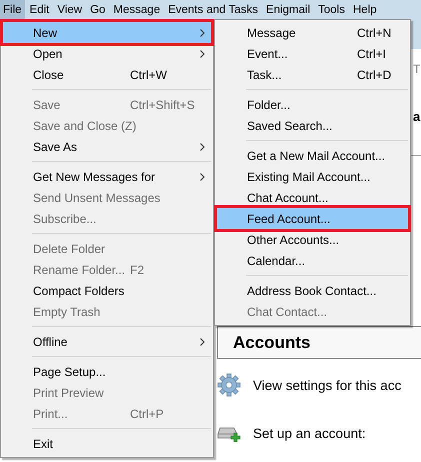 Image resolution: width=421 pixels, height=462 pixels. Describe the element at coordinates (312, 32) in the screenshot. I see `menu-item: Message Ctrl+N` at that location.